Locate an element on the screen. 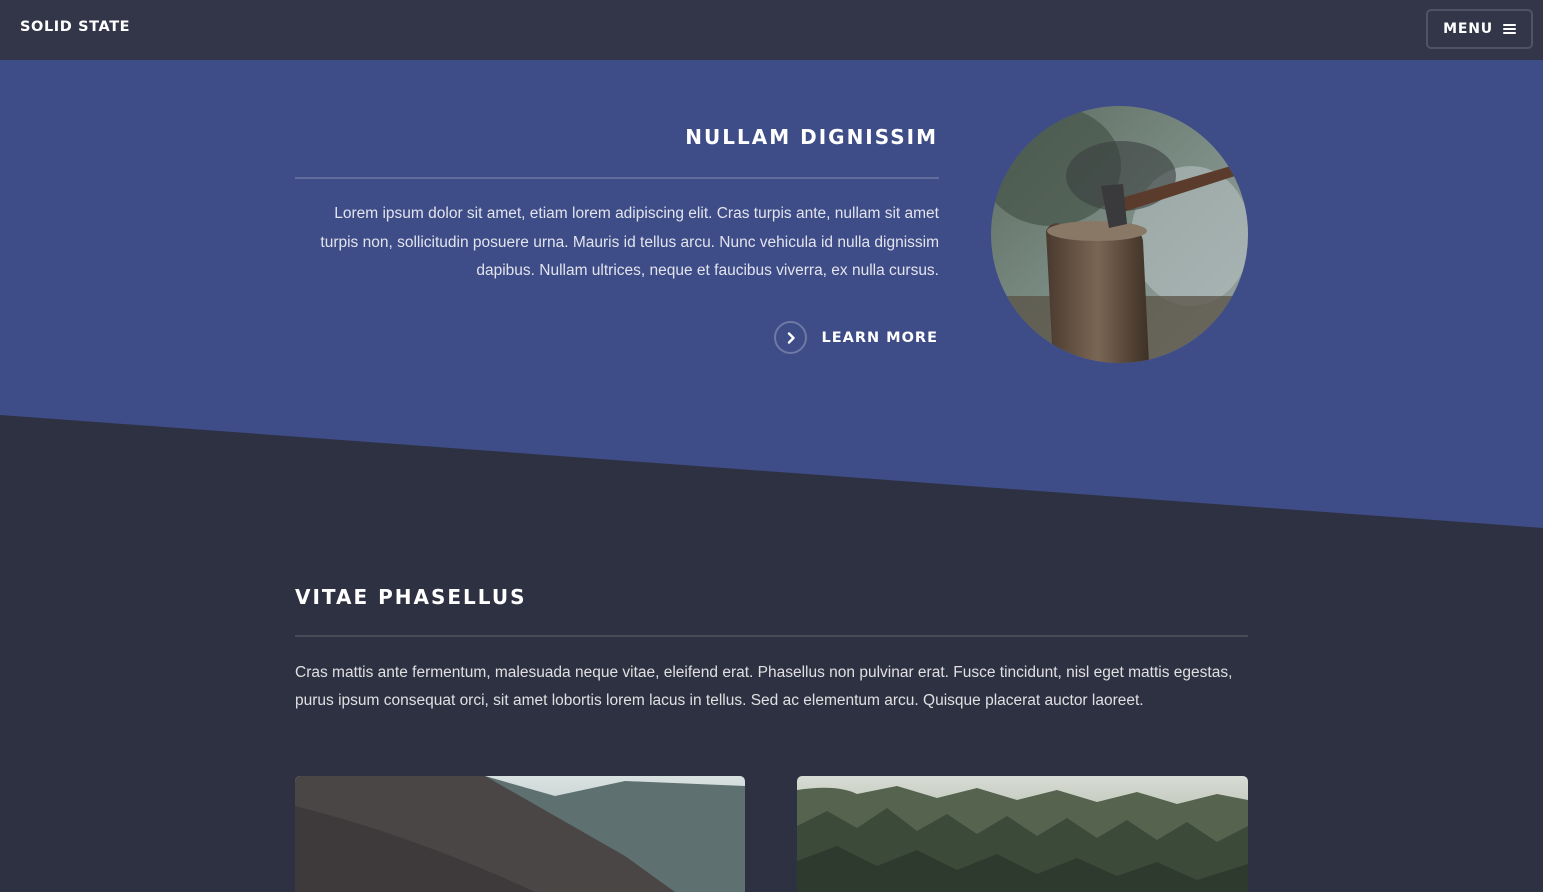 This screenshot has height=892, width=1543. mountain-card-image is located at coordinates (520, 834).